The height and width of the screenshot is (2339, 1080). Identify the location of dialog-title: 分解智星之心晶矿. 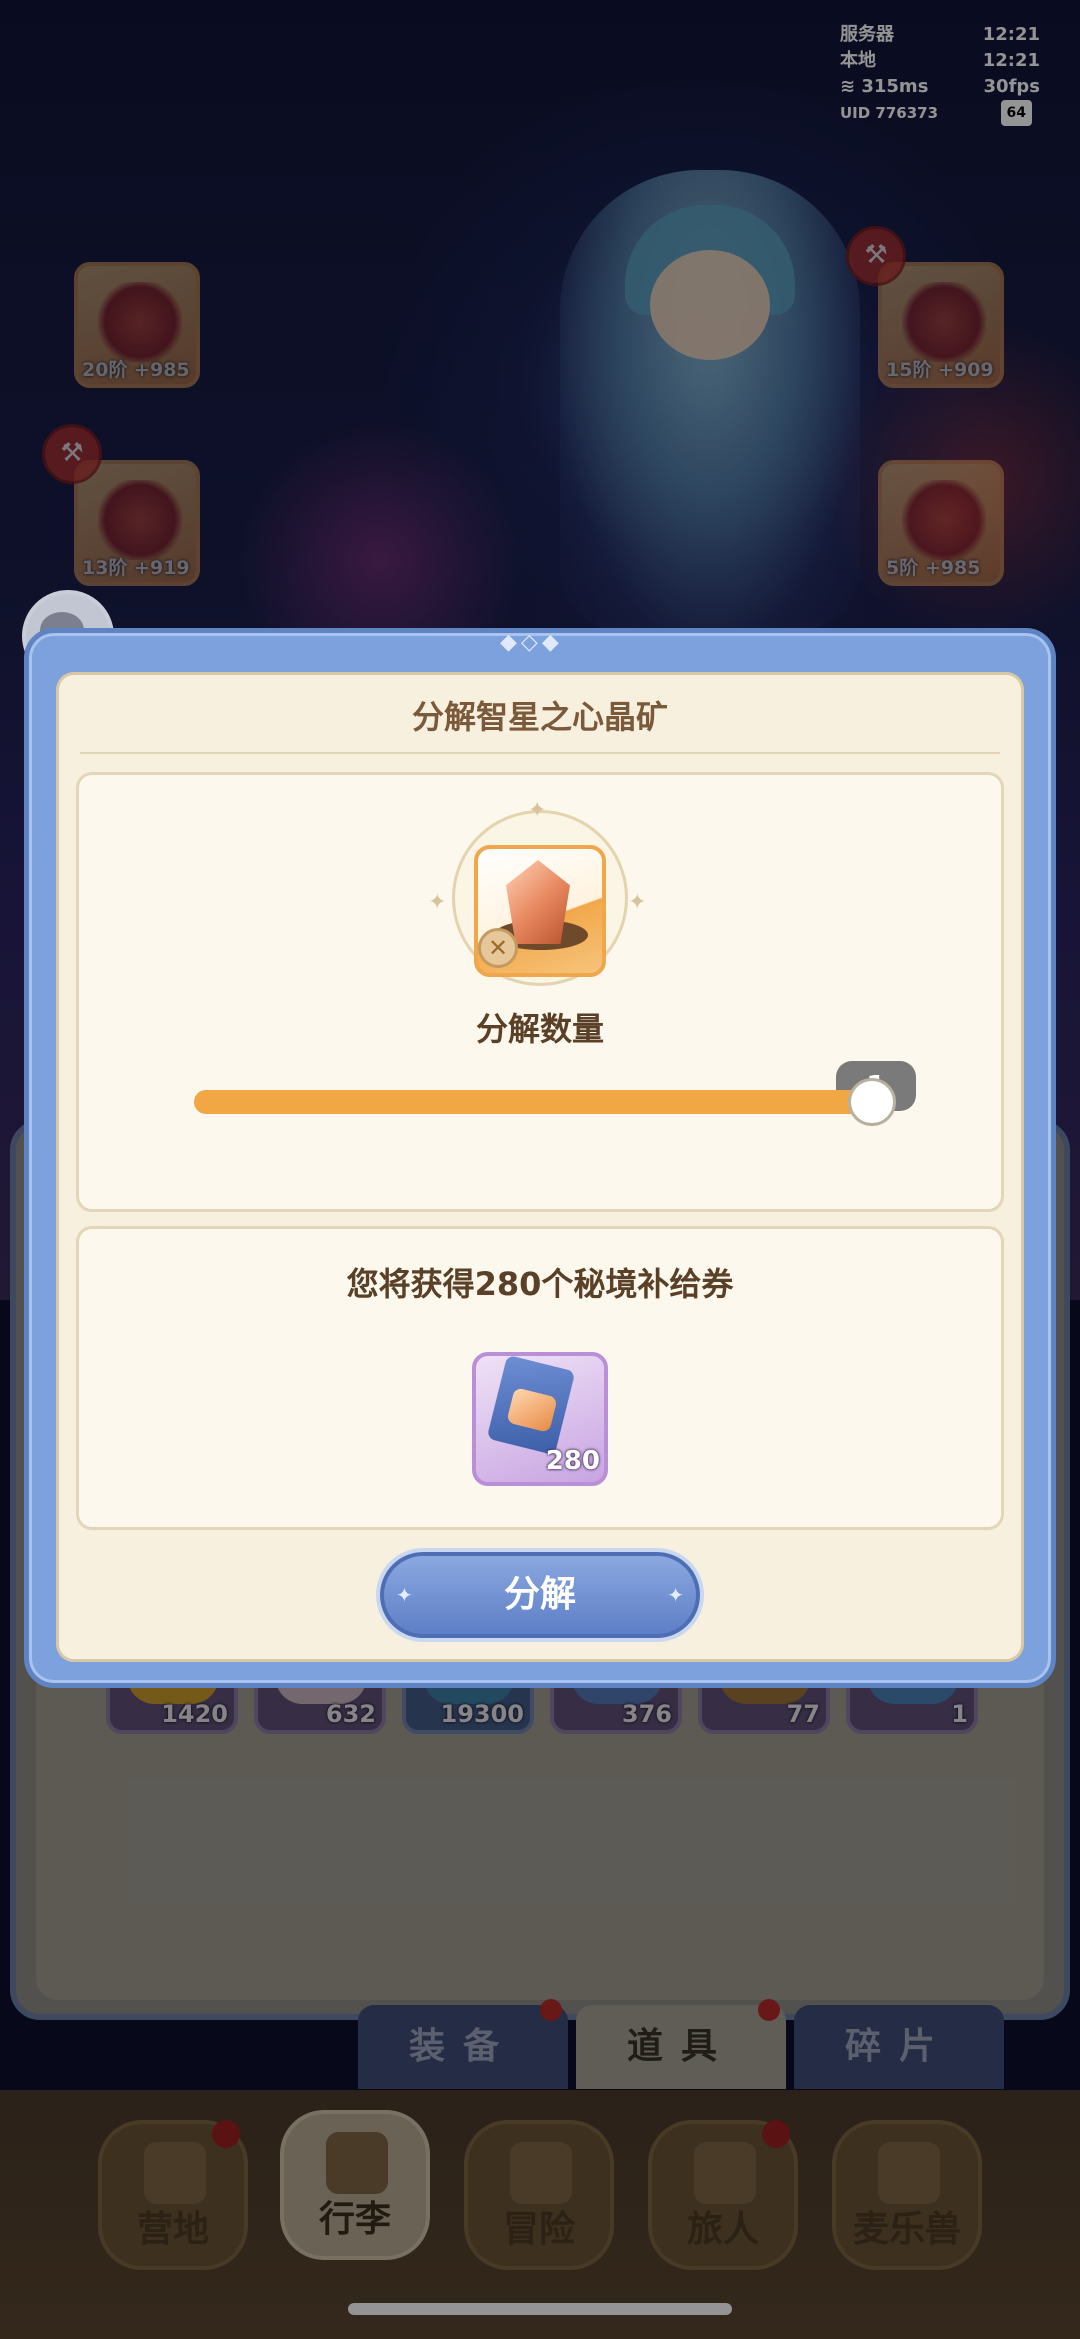
(539, 717).